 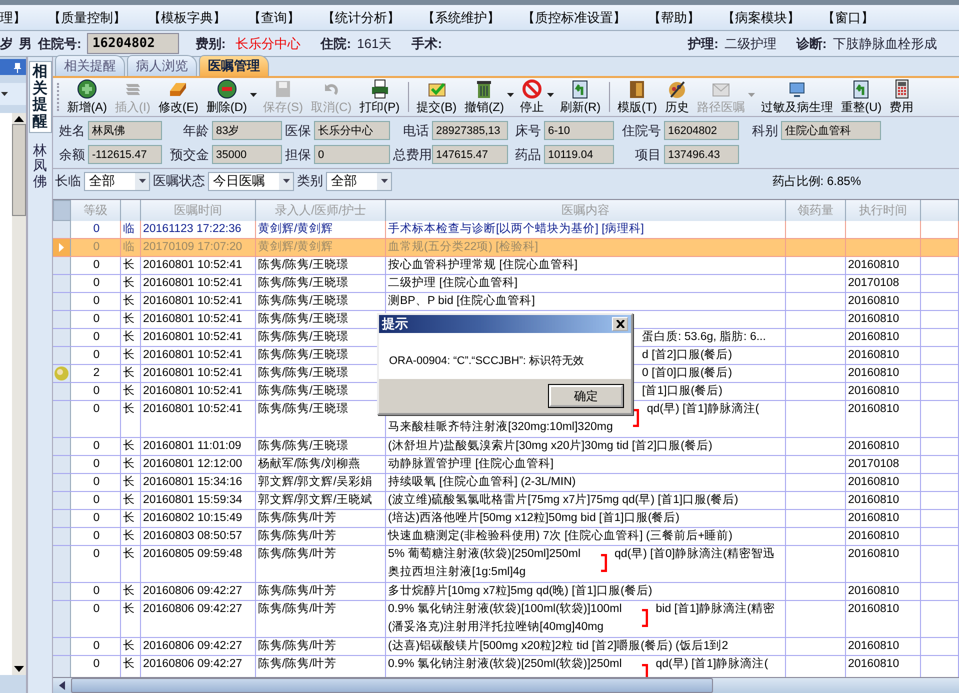 What do you see at coordinates (694, 554) in the screenshot?
I see `order-route: qd(早) [首0]静脉滴注(精密智迅` at bounding box center [694, 554].